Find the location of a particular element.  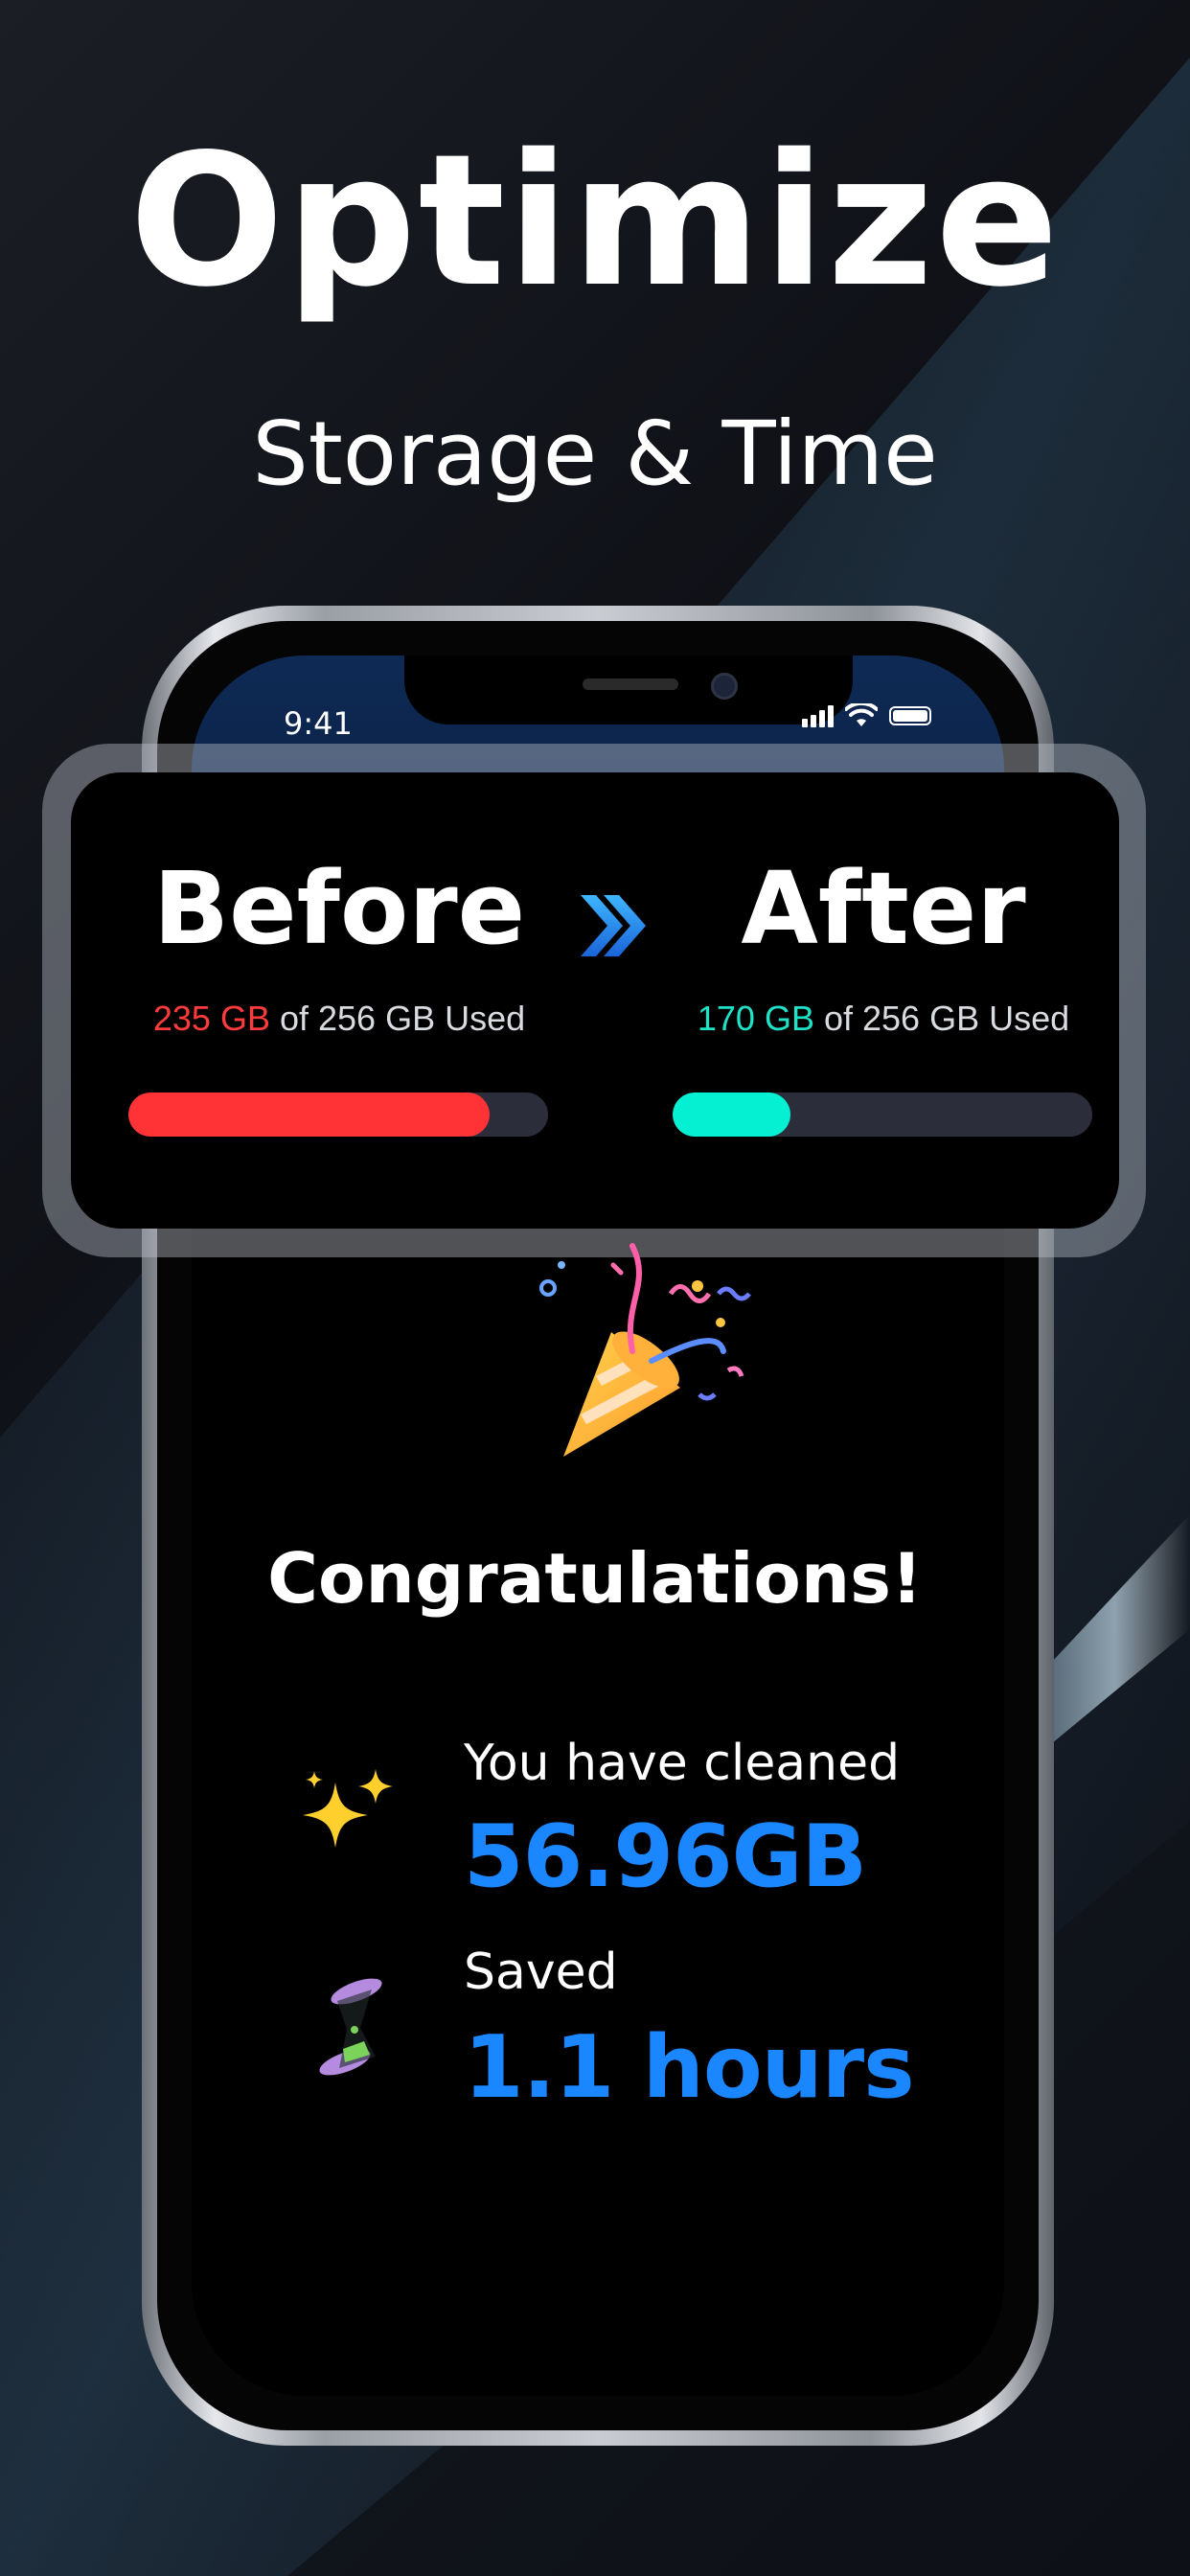

after-progress-fill is located at coordinates (732, 1114).